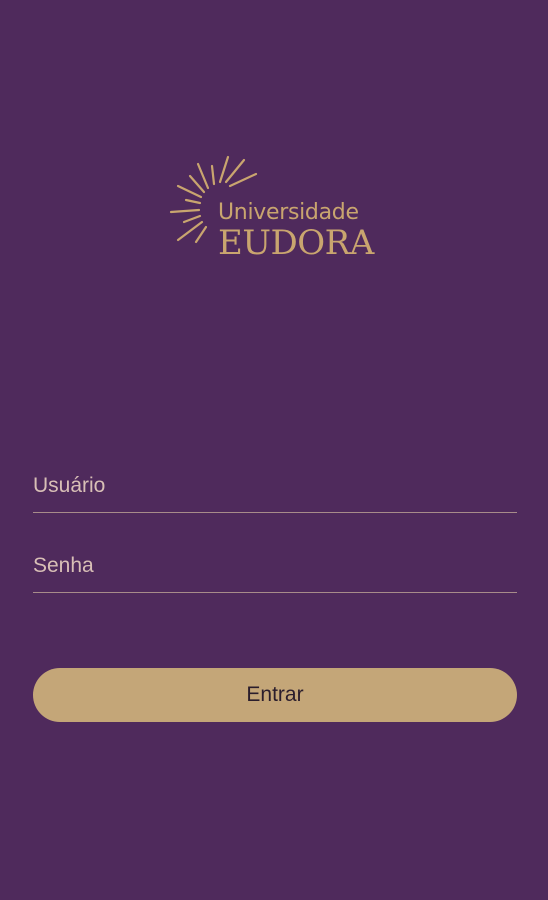 This screenshot has height=900, width=548. Describe the element at coordinates (275, 695) in the screenshot. I see `login-button: Entrar` at that location.